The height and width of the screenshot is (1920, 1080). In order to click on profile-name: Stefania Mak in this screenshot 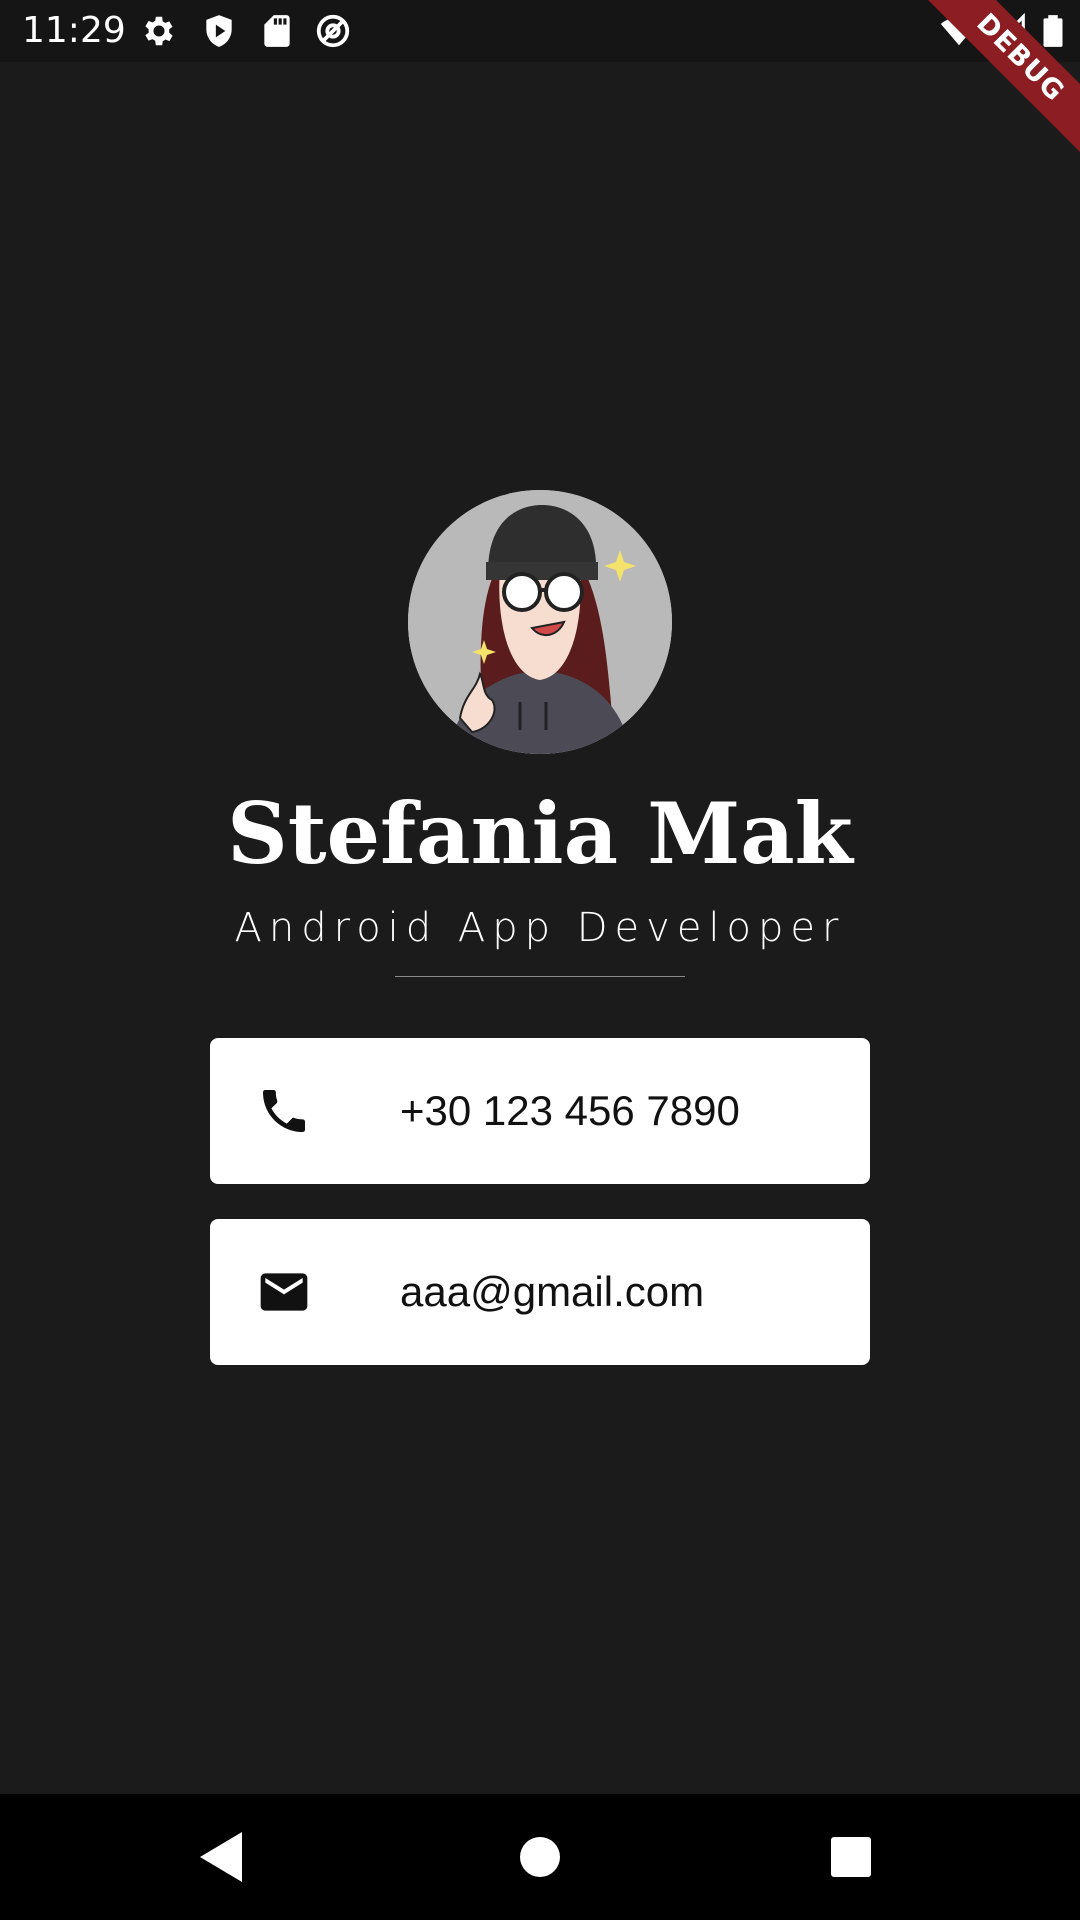, I will do `click(540, 833)`.